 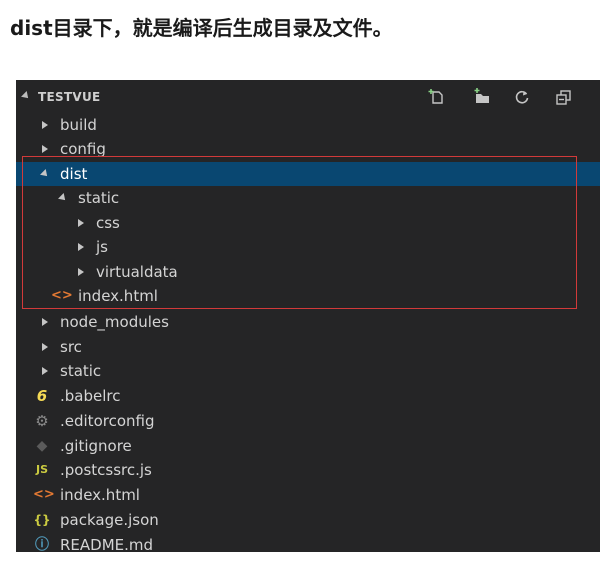 What do you see at coordinates (83, 149) in the screenshot?
I see `folder-label: config` at bounding box center [83, 149].